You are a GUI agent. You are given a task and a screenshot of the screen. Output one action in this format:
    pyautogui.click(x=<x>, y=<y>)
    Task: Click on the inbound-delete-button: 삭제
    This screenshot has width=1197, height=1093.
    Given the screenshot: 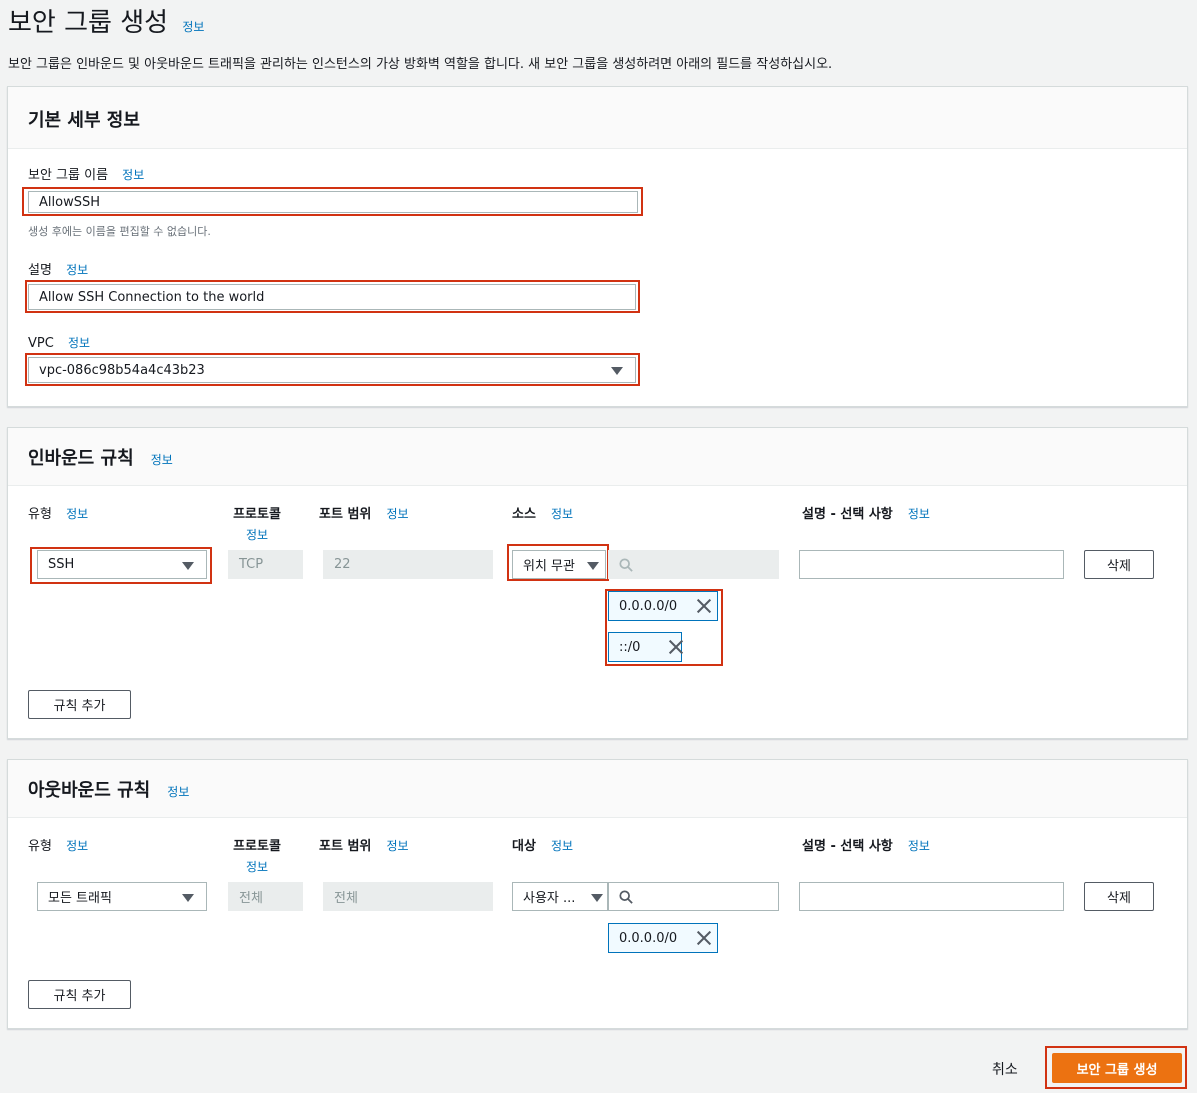 What is the action you would take?
    pyautogui.click(x=1119, y=564)
    